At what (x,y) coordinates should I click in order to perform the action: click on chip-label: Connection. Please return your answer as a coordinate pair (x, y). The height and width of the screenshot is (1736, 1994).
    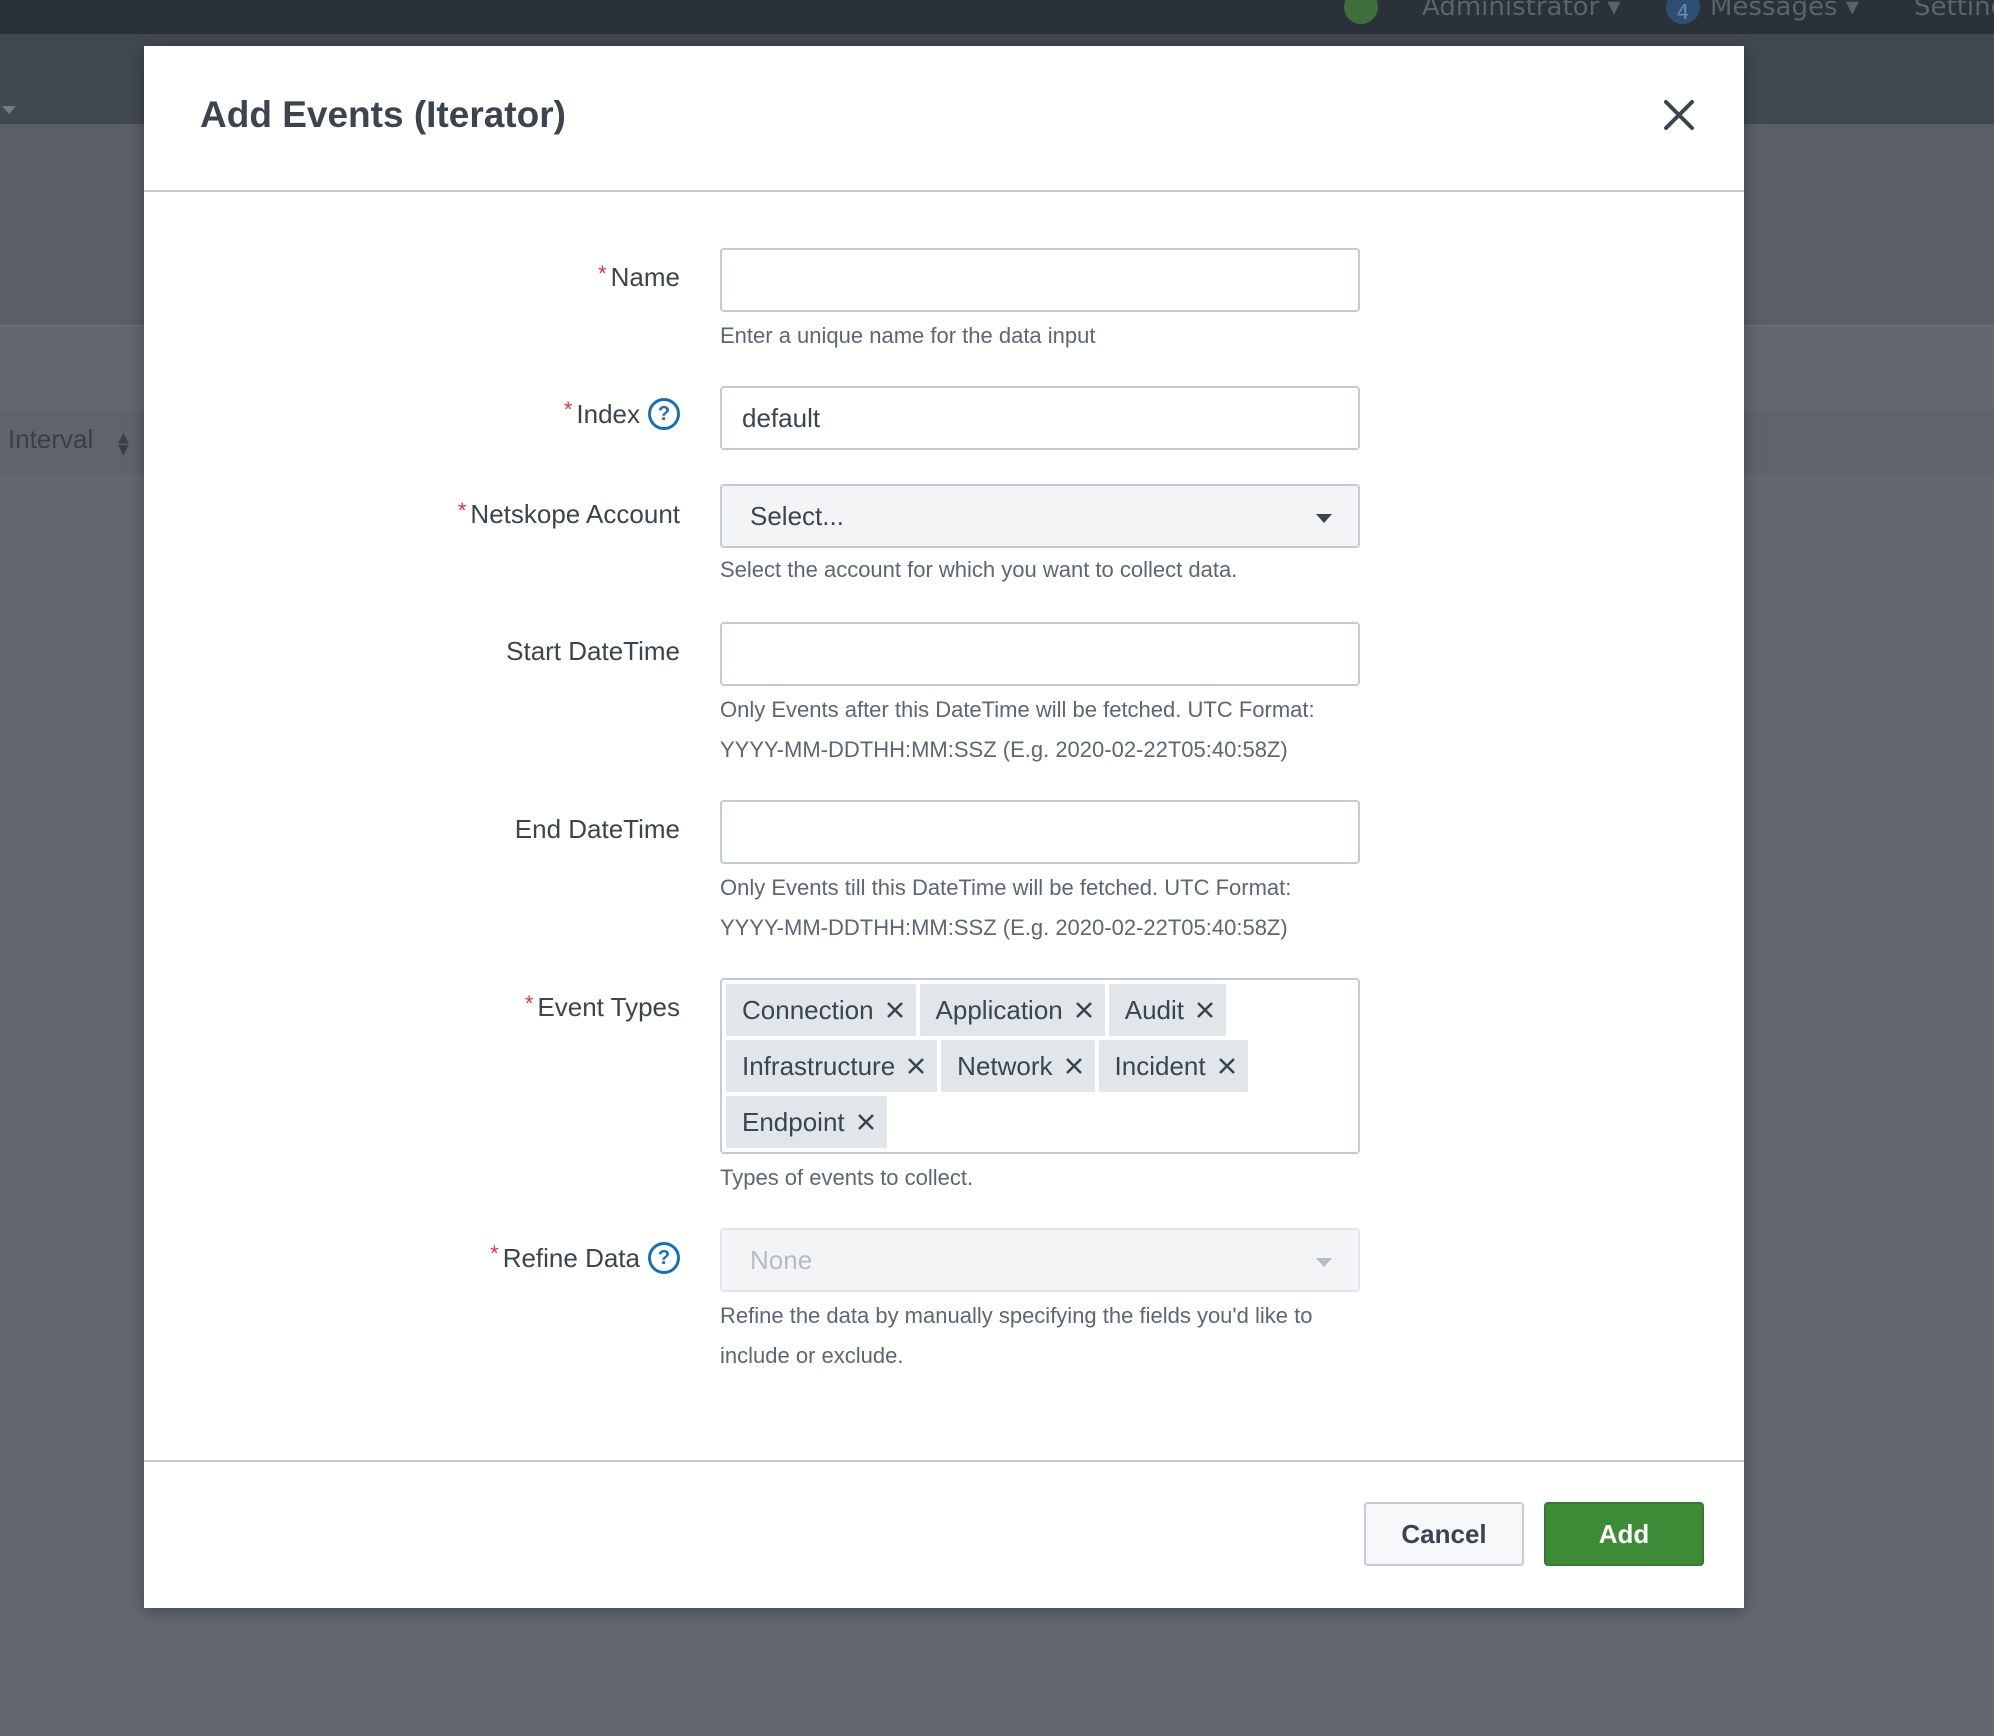
    Looking at the image, I should click on (808, 1009).